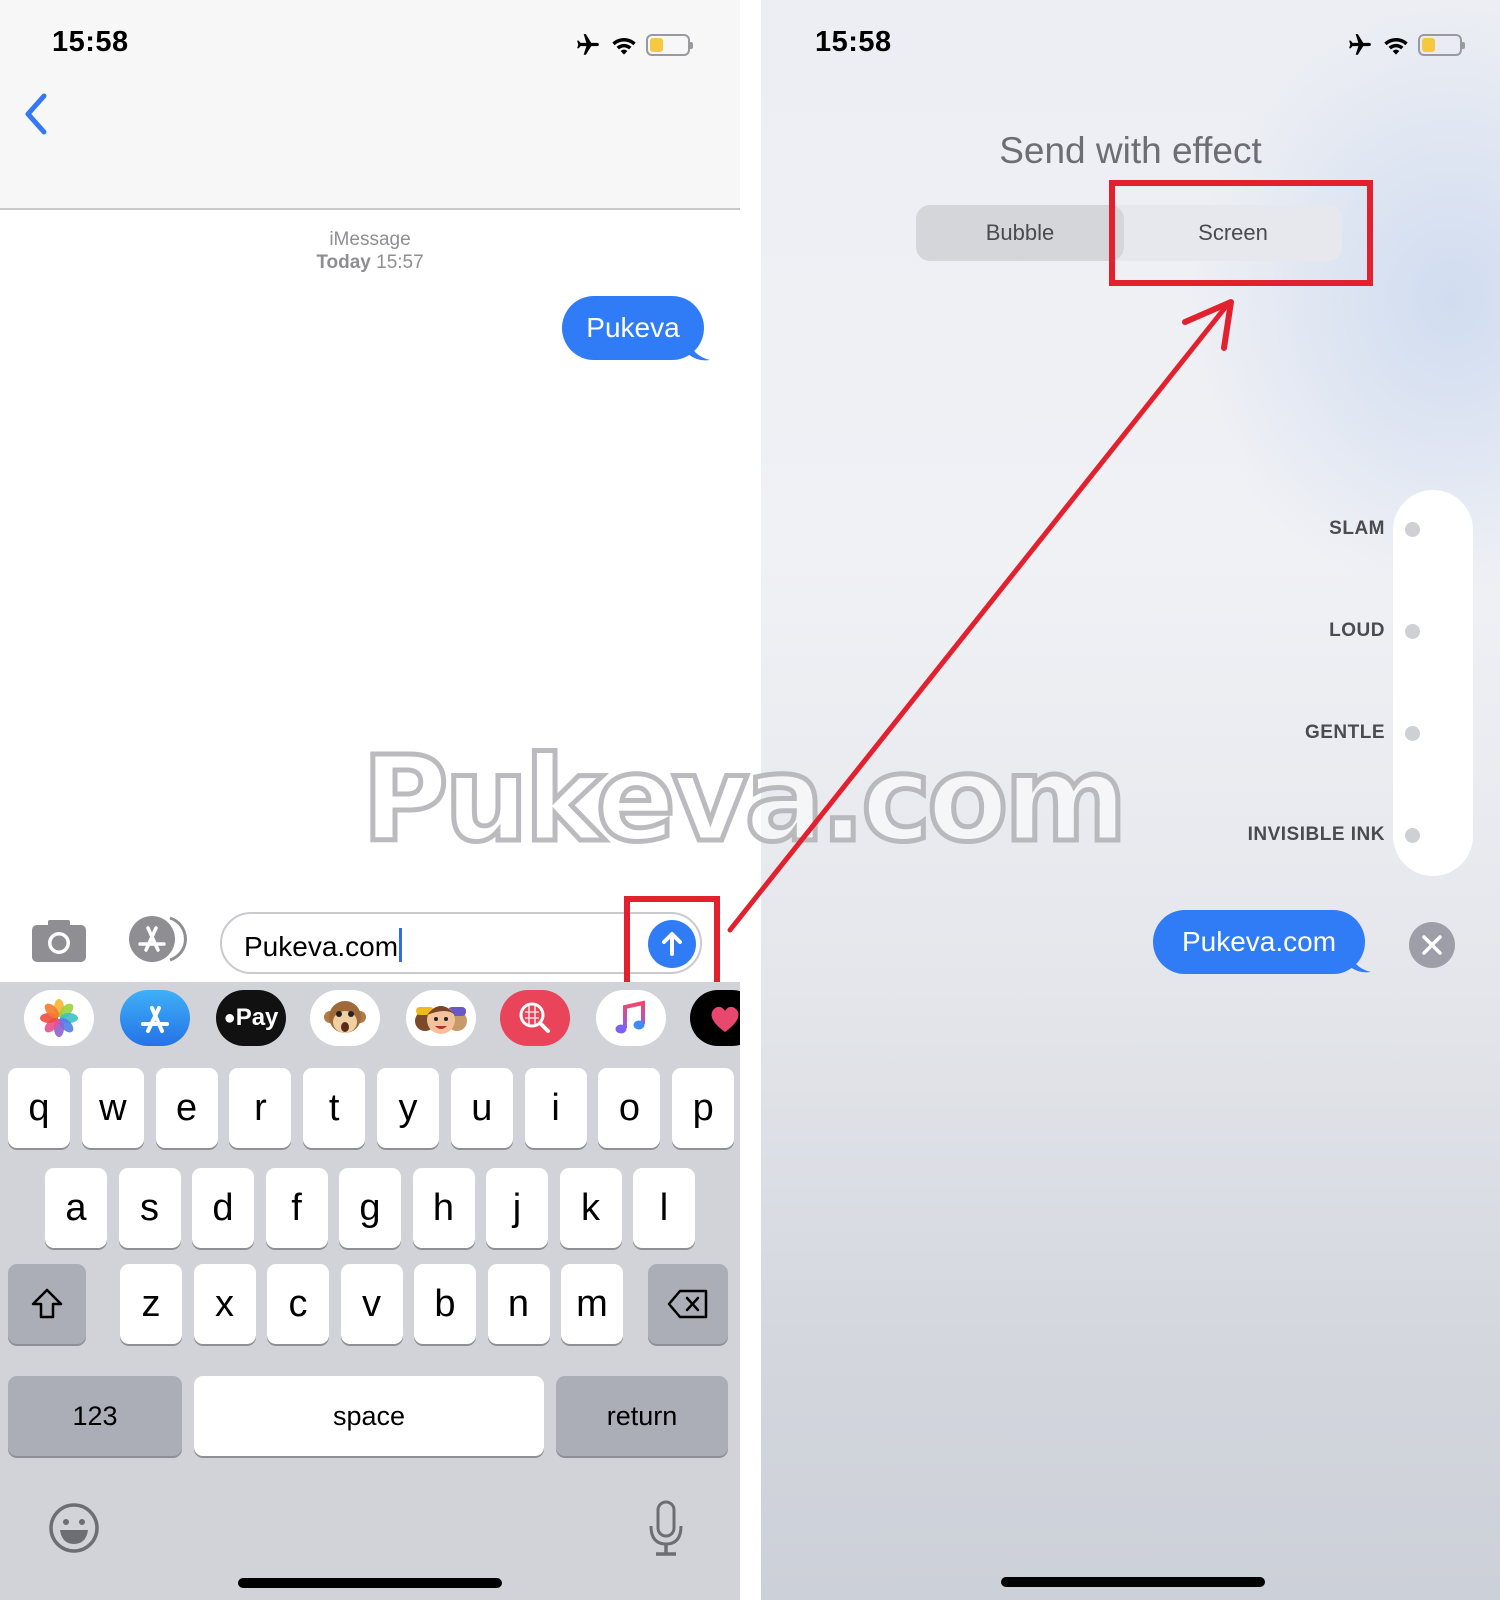 The width and height of the screenshot is (1500, 1600). I want to click on preview-message-bubble: Pukeva.com, so click(1259, 942).